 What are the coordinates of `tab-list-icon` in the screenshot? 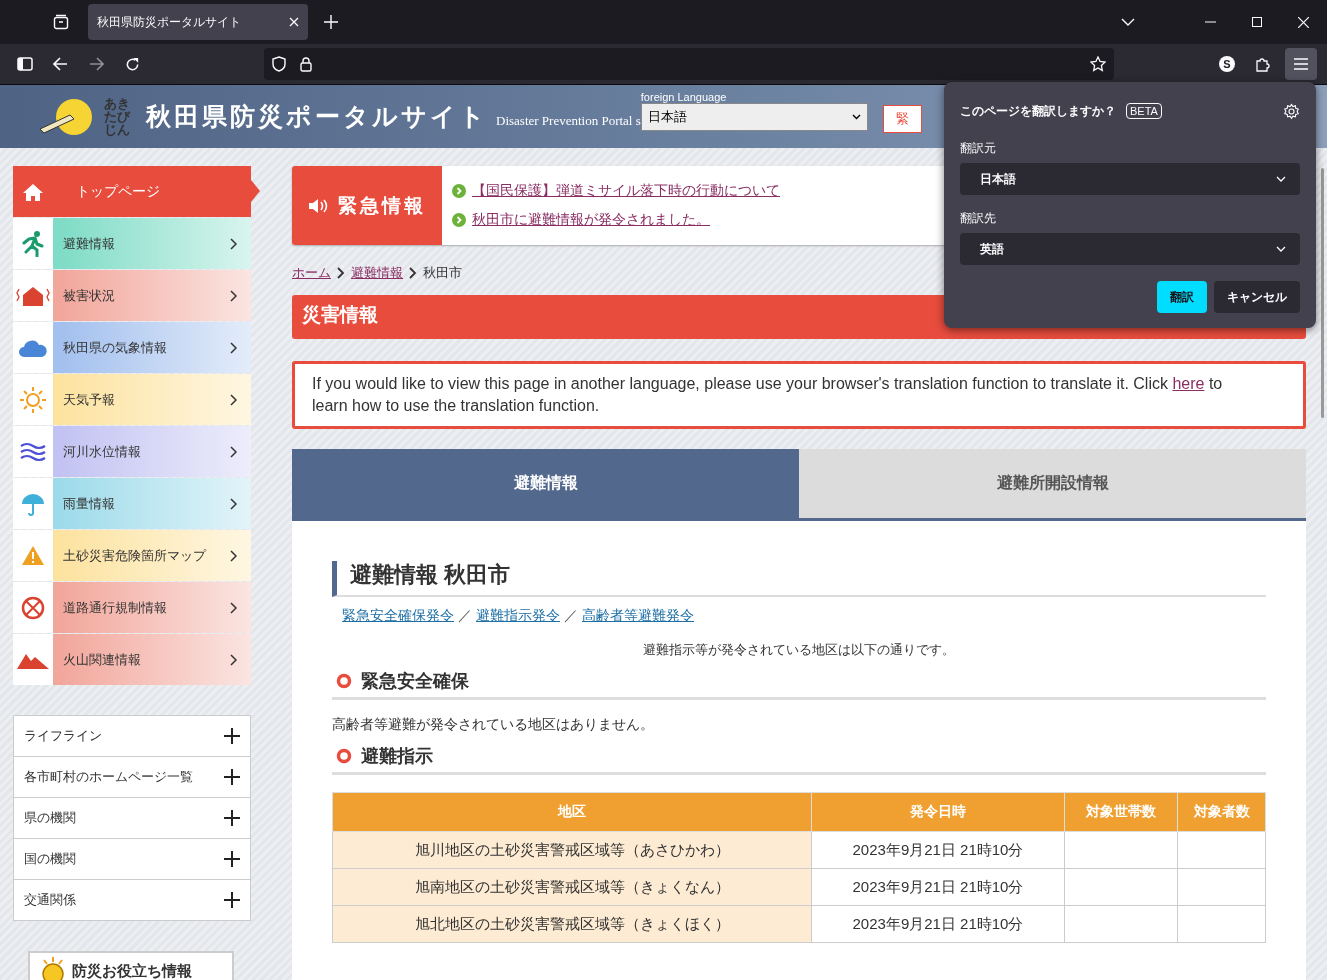 It's located at (61, 22).